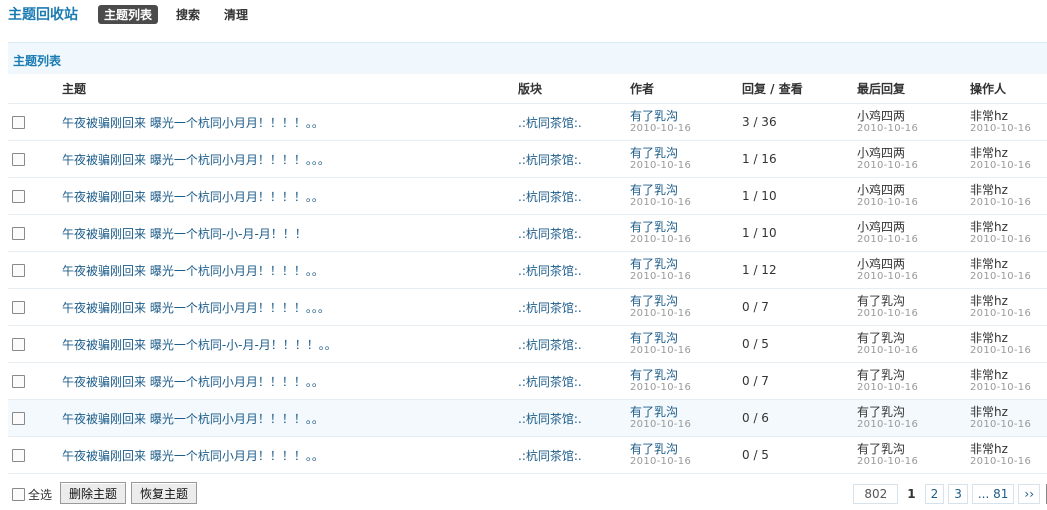 The image size is (1047, 510). Describe the element at coordinates (799, 196) in the screenshot. I see `counts-cell: 1 / 10` at that location.